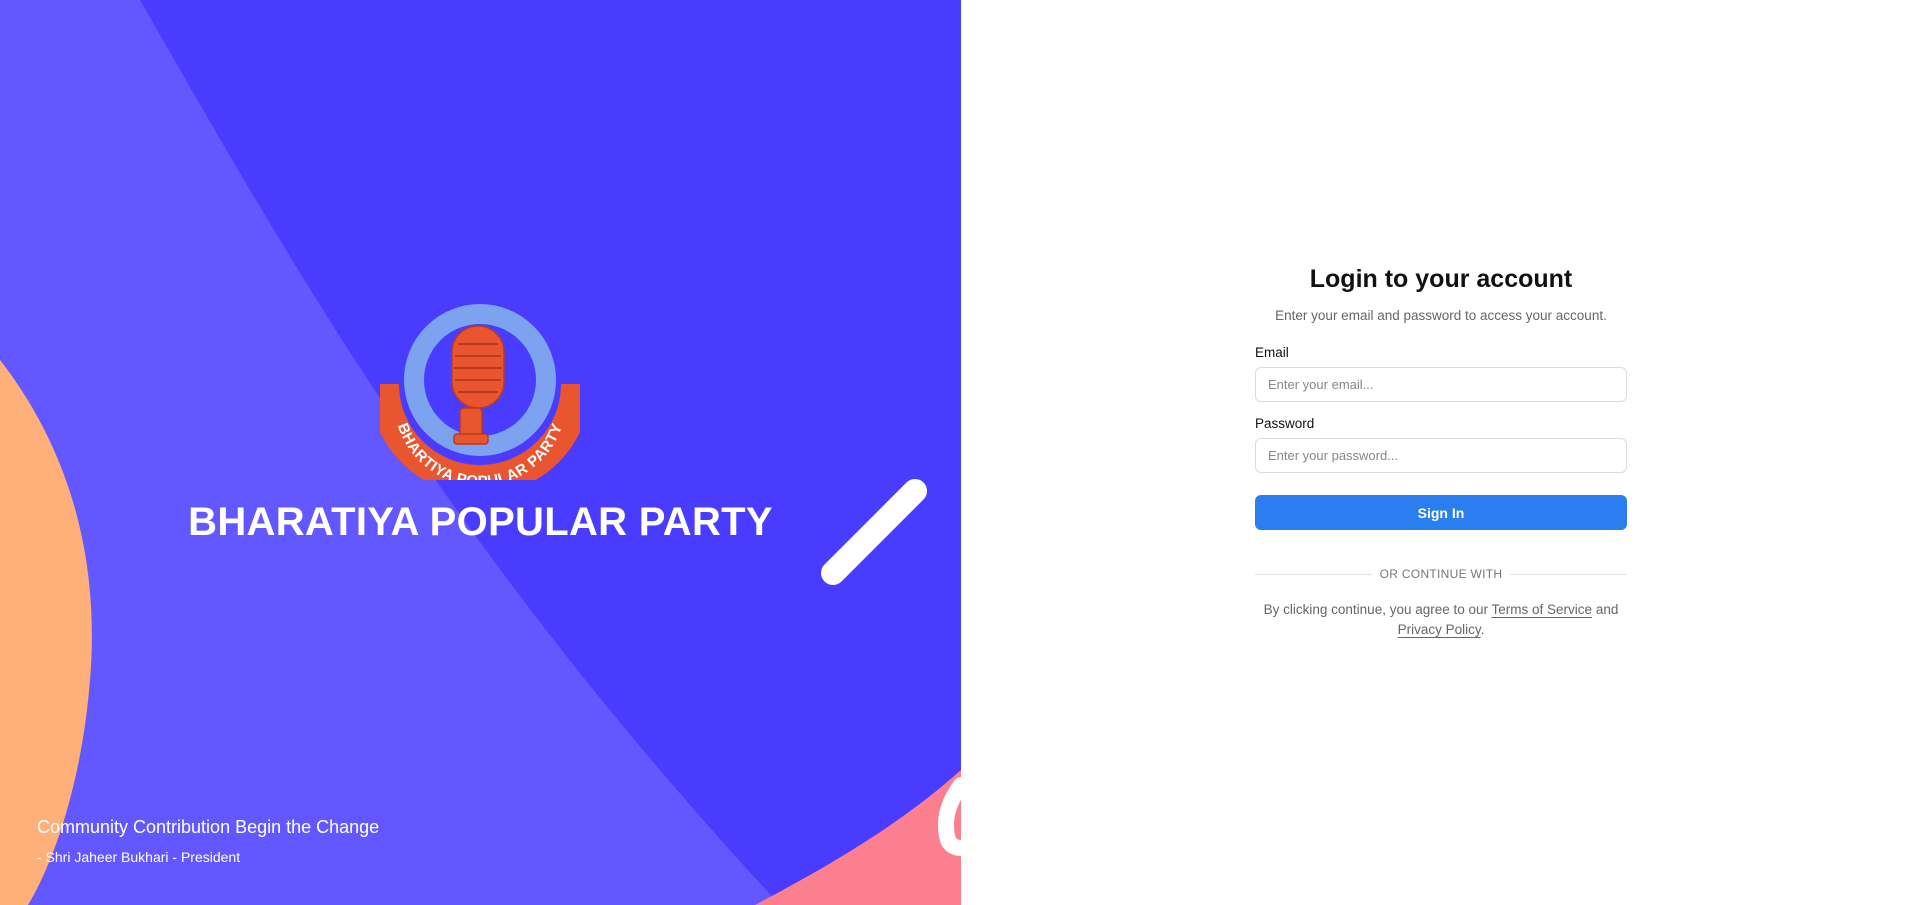 The height and width of the screenshot is (905, 1921). What do you see at coordinates (1542, 609) in the screenshot?
I see `terms-of-service-link: Terms of Service` at bounding box center [1542, 609].